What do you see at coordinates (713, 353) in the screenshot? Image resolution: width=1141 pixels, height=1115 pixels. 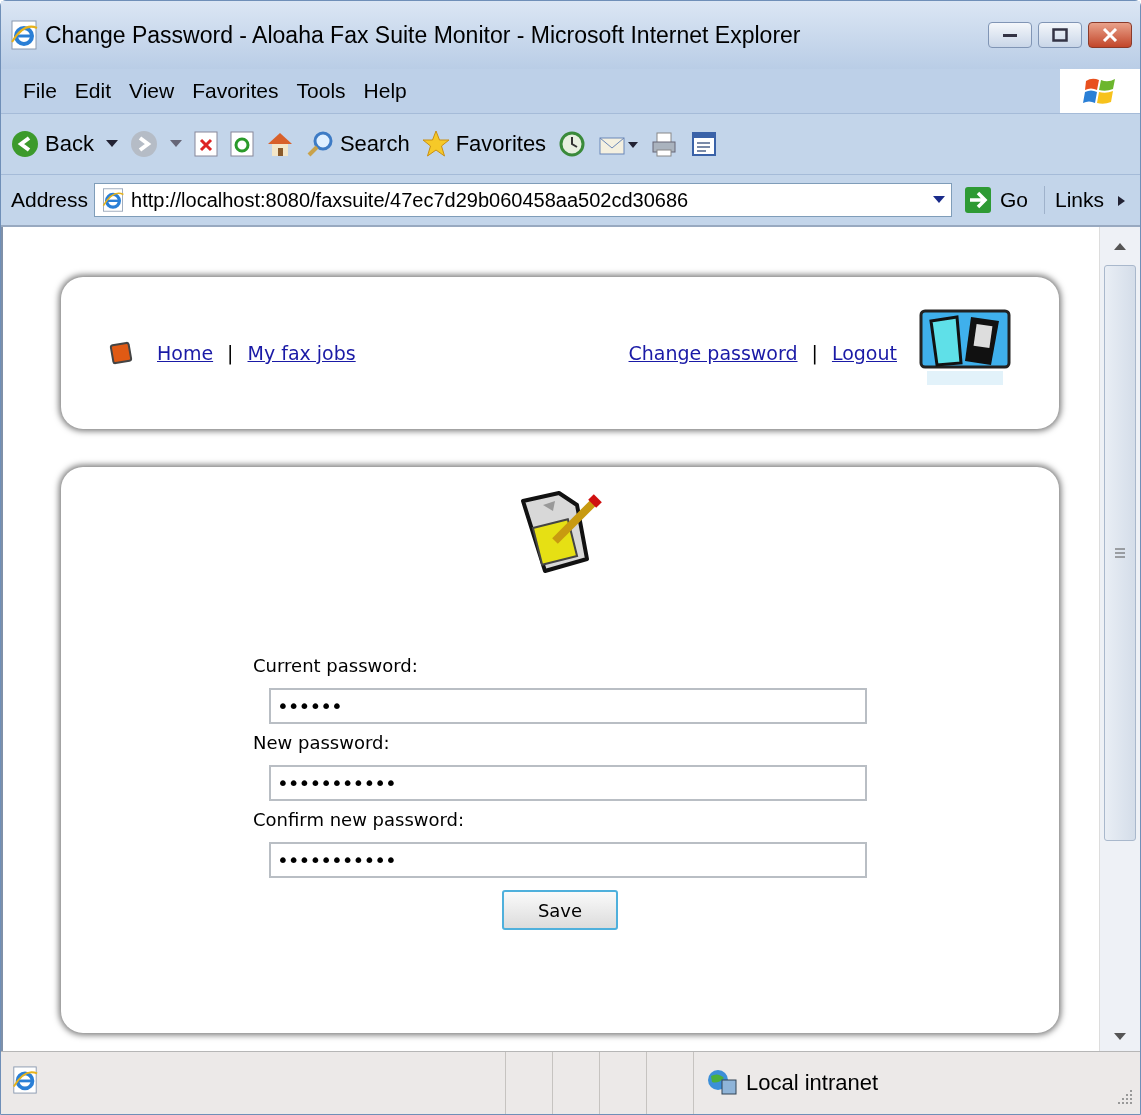 I see `change-password-link: Change password` at bounding box center [713, 353].